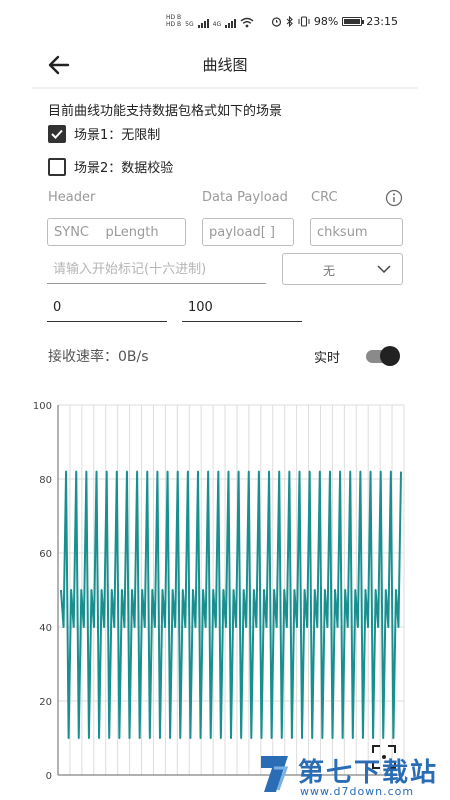  What do you see at coordinates (368, 773) in the screenshot?
I see `watermark-title: 第七下载站` at bounding box center [368, 773].